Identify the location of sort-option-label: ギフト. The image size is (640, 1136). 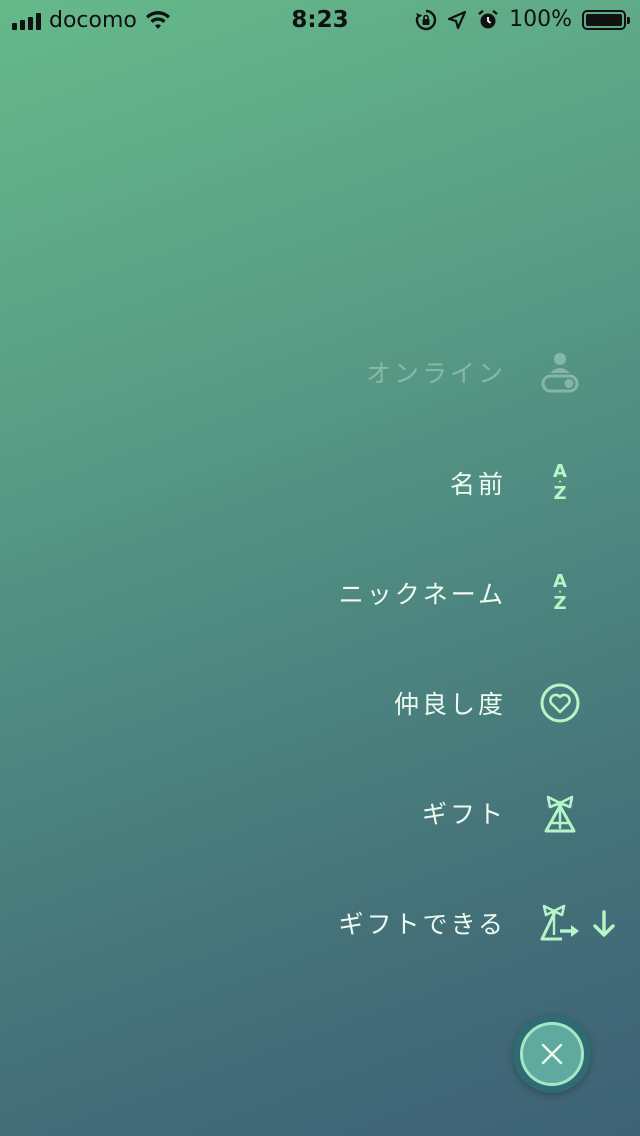
(463, 814).